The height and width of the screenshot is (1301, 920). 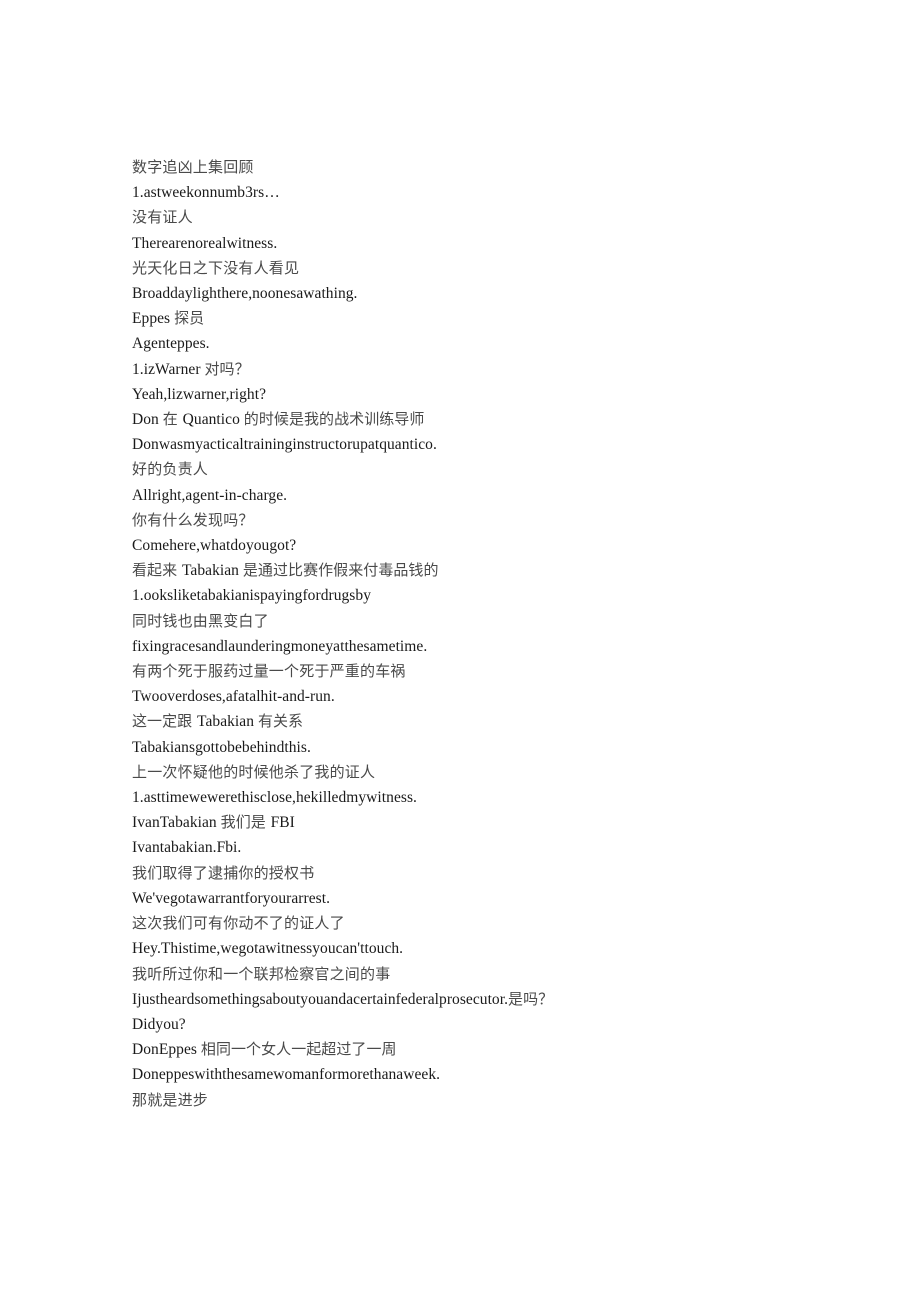 What do you see at coordinates (199, 394) in the screenshot?
I see `transcript-line: Yeah,lizwarner,right?` at bounding box center [199, 394].